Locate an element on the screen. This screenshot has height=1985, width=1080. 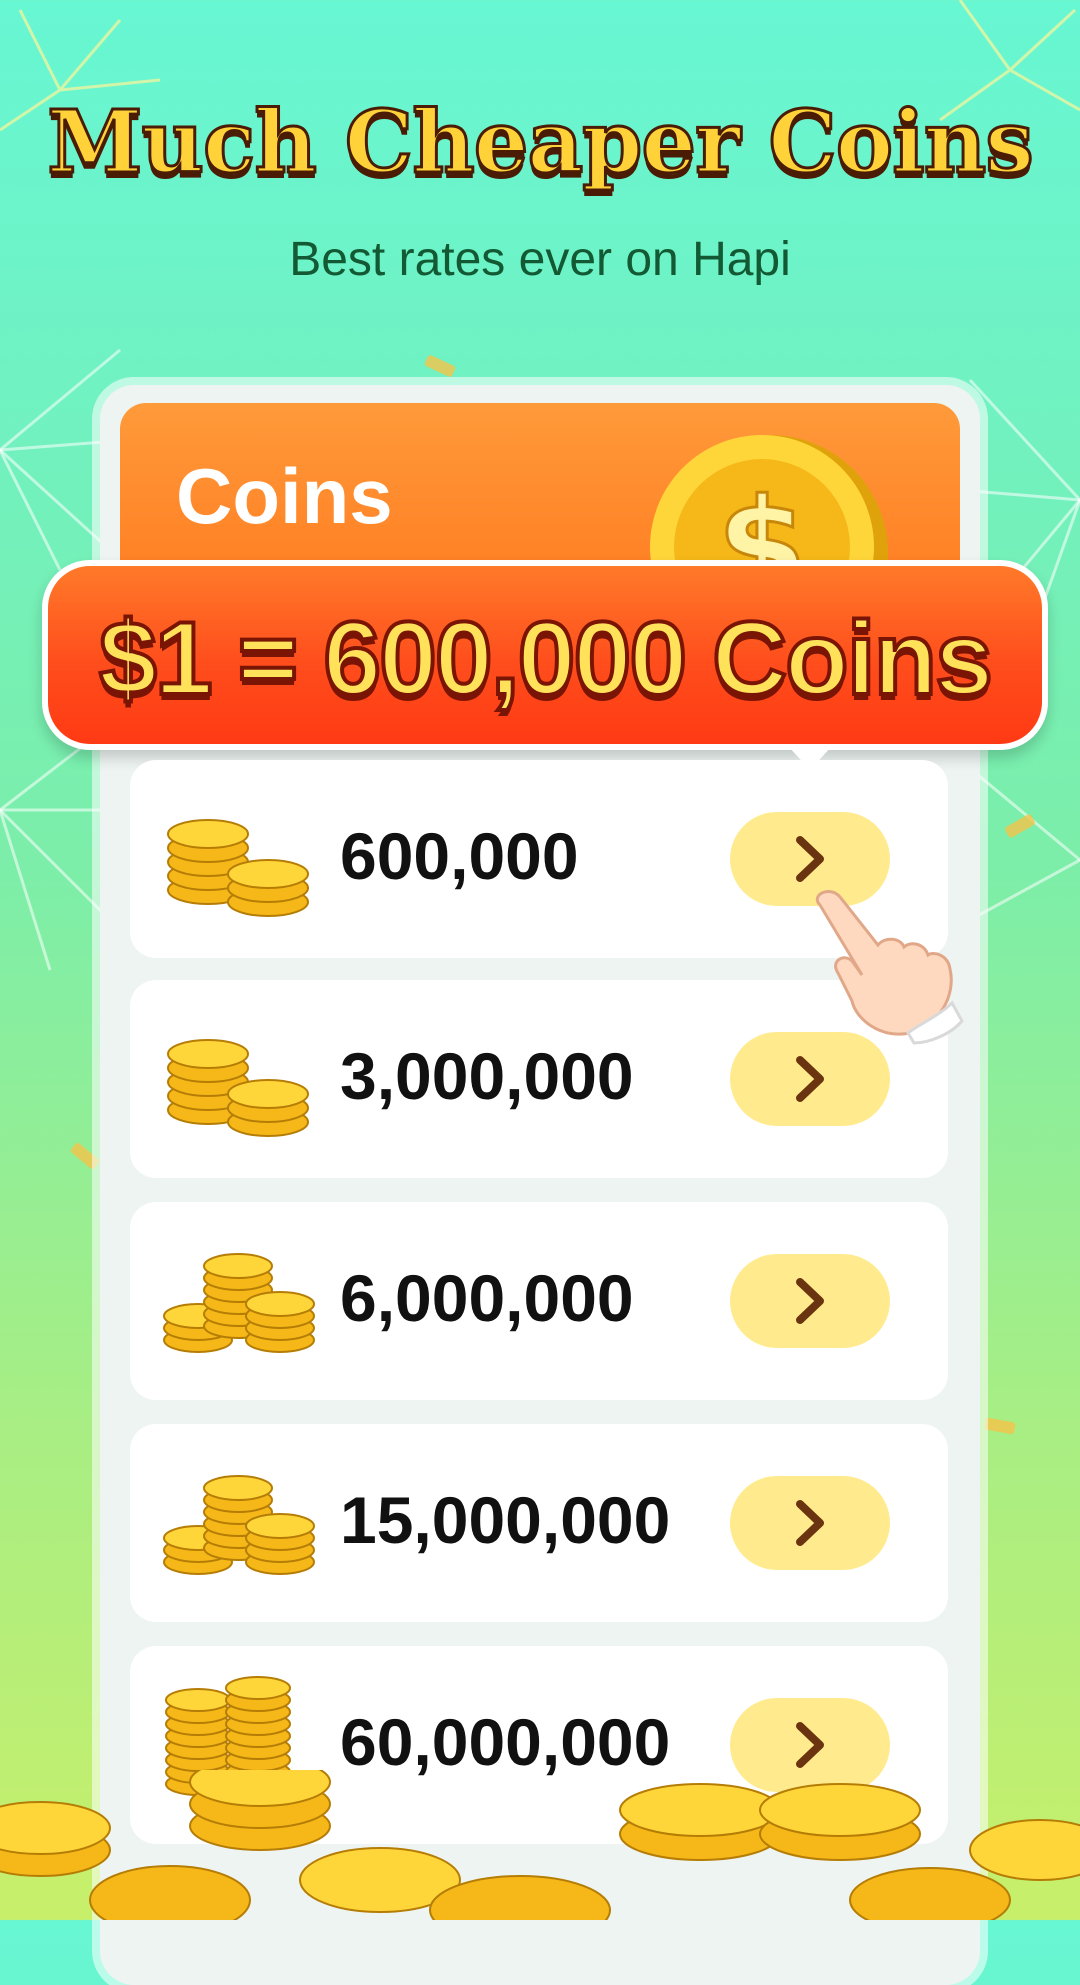
package-amount: 15,000,000 is located at coordinates (505, 1520).